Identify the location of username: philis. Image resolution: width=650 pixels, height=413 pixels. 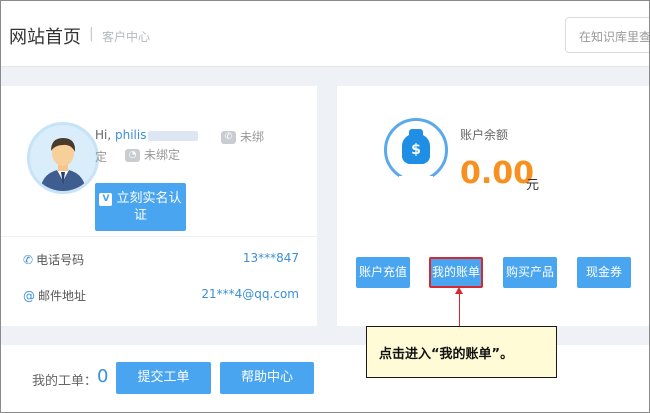
(131, 135).